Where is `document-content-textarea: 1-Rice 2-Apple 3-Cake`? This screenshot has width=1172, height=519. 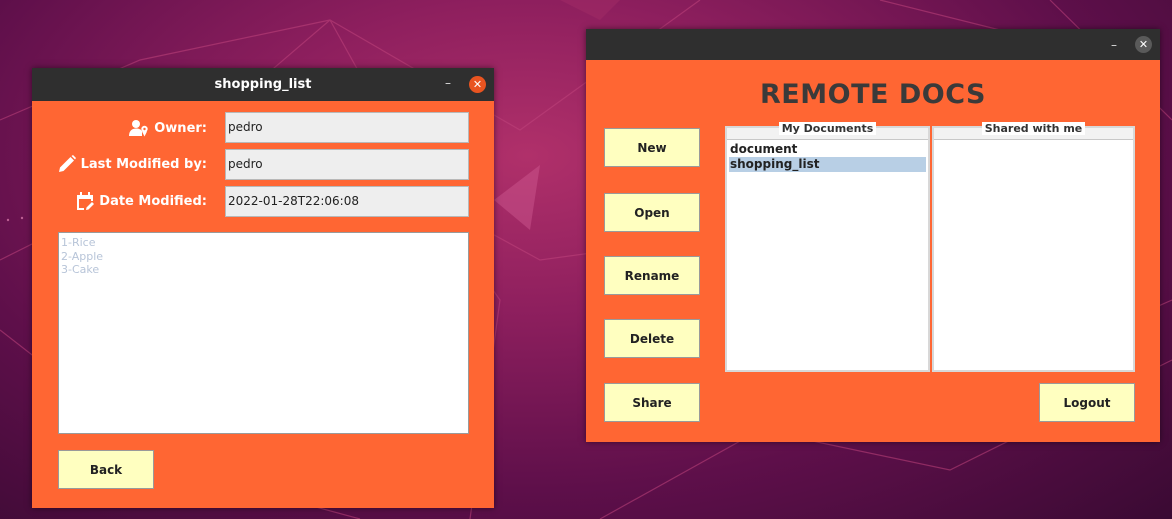 document-content-textarea: 1-Rice 2-Apple 3-Cake is located at coordinates (263, 333).